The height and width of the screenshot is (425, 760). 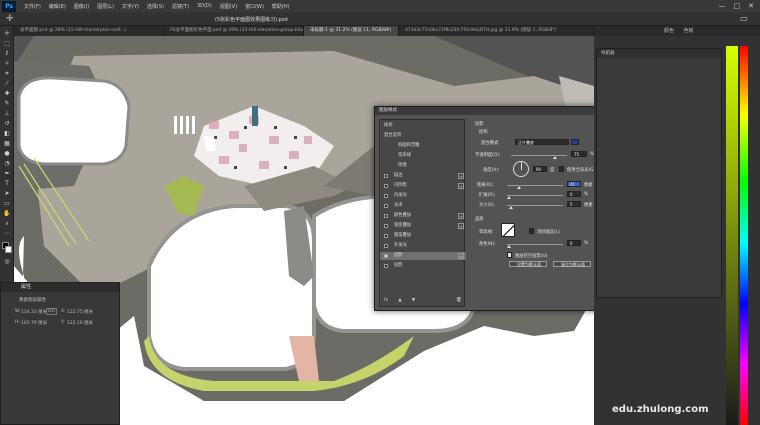 I want to click on style-item: 投影 +, so click(x=423, y=256).